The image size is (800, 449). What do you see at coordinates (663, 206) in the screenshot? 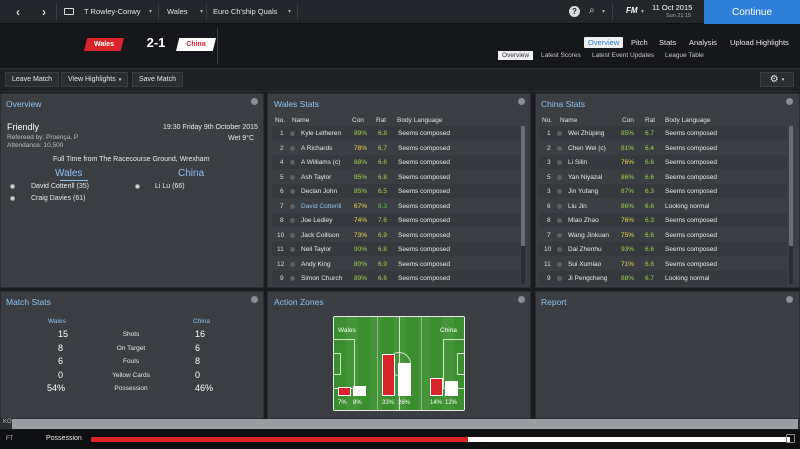
I see `table-row: 6 Liu Jin 86% 6.6 Looking normal` at bounding box center [663, 206].